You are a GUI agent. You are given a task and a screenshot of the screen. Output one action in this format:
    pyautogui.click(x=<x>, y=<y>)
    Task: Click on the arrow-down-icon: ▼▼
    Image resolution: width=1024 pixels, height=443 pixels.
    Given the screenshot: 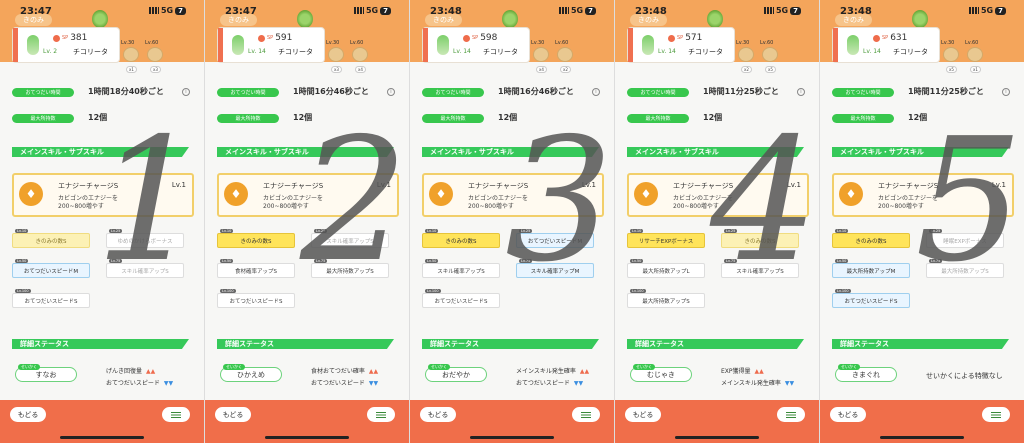 What is the action you would take?
    pyautogui.click(x=373, y=383)
    